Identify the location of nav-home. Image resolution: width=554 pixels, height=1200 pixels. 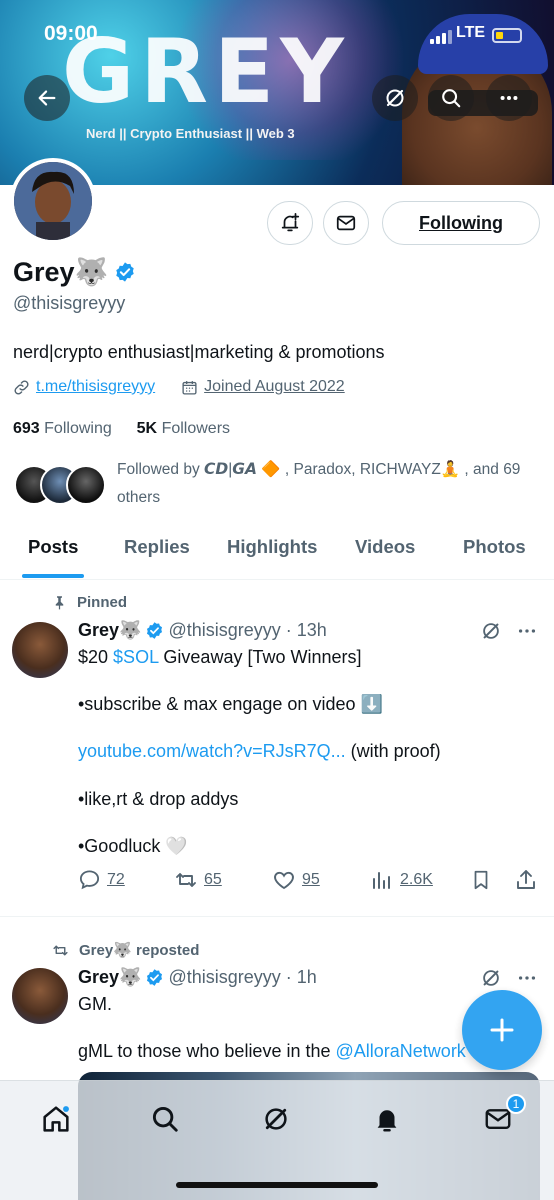
(56, 1119).